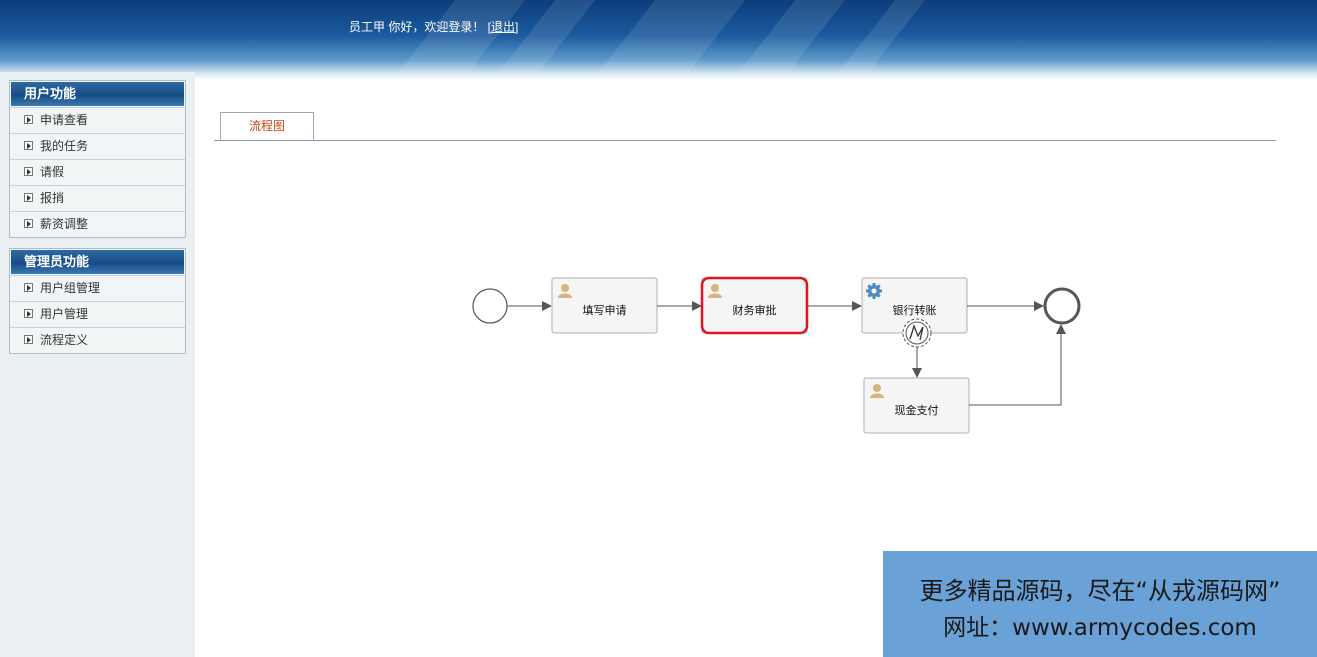  What do you see at coordinates (52, 172) in the screenshot?
I see `menu-item-label: 请假` at bounding box center [52, 172].